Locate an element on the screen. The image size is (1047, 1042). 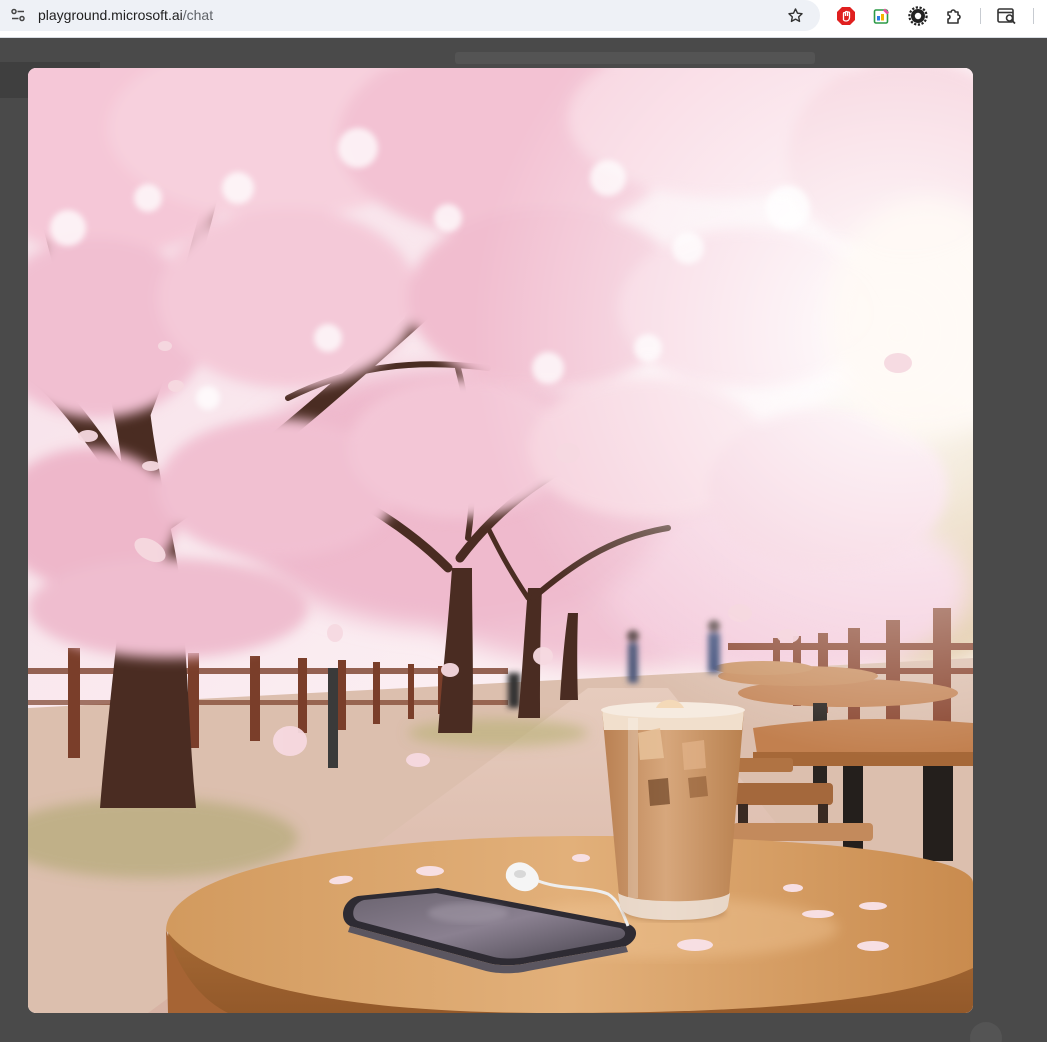
color-picker-extension-icon is located at coordinates (882, 16).